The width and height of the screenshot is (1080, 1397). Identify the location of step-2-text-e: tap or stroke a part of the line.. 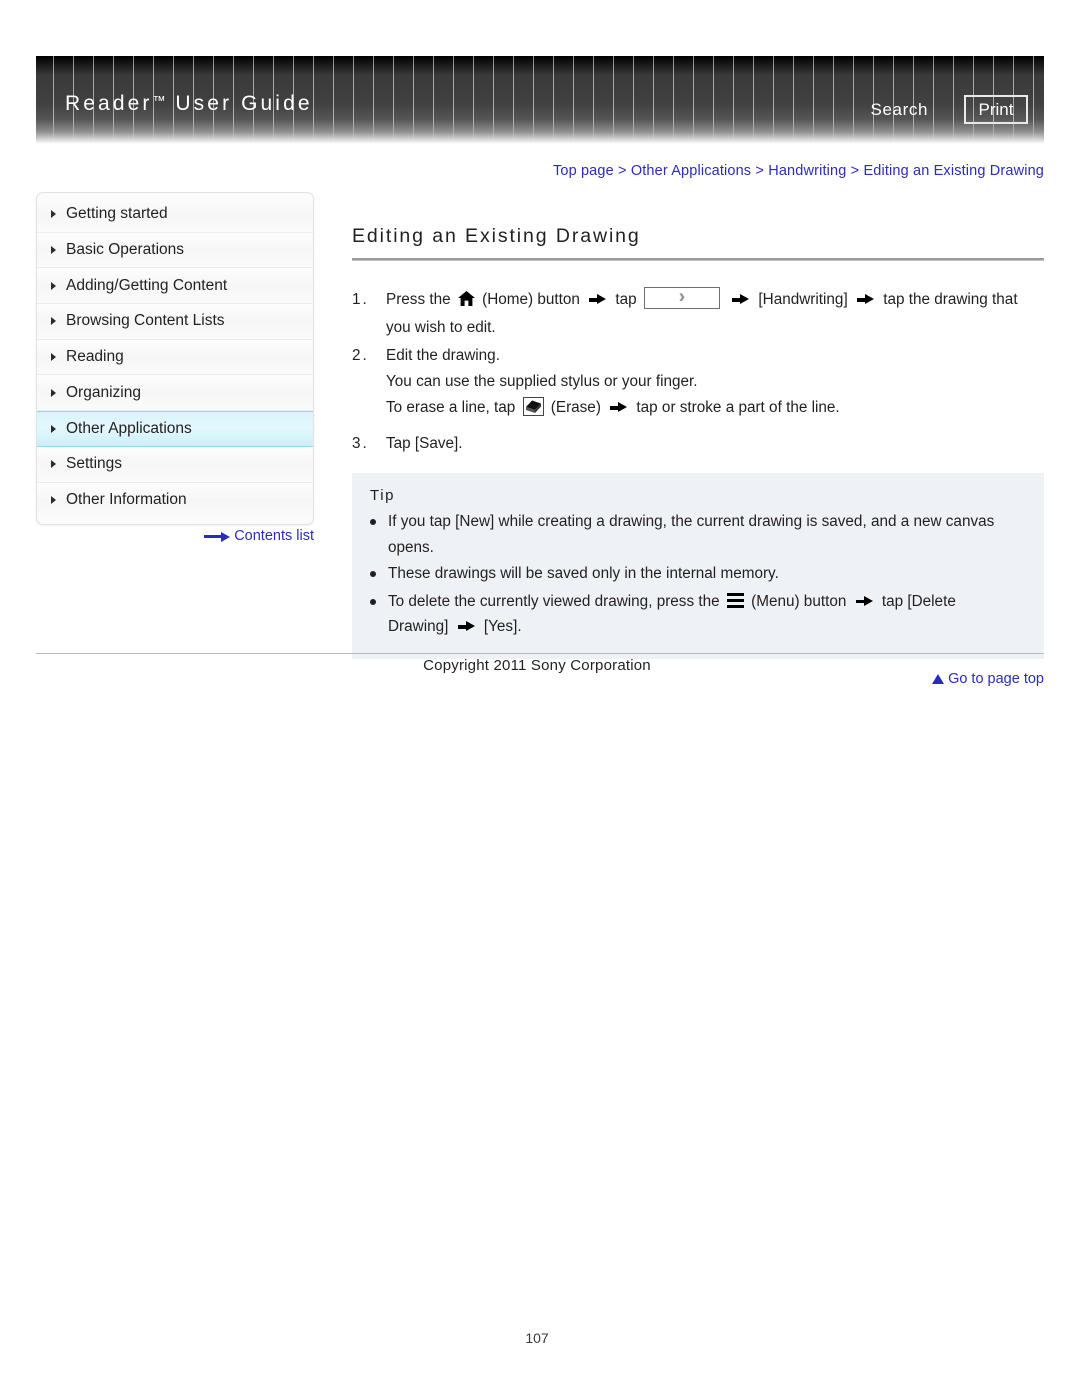
(738, 407).